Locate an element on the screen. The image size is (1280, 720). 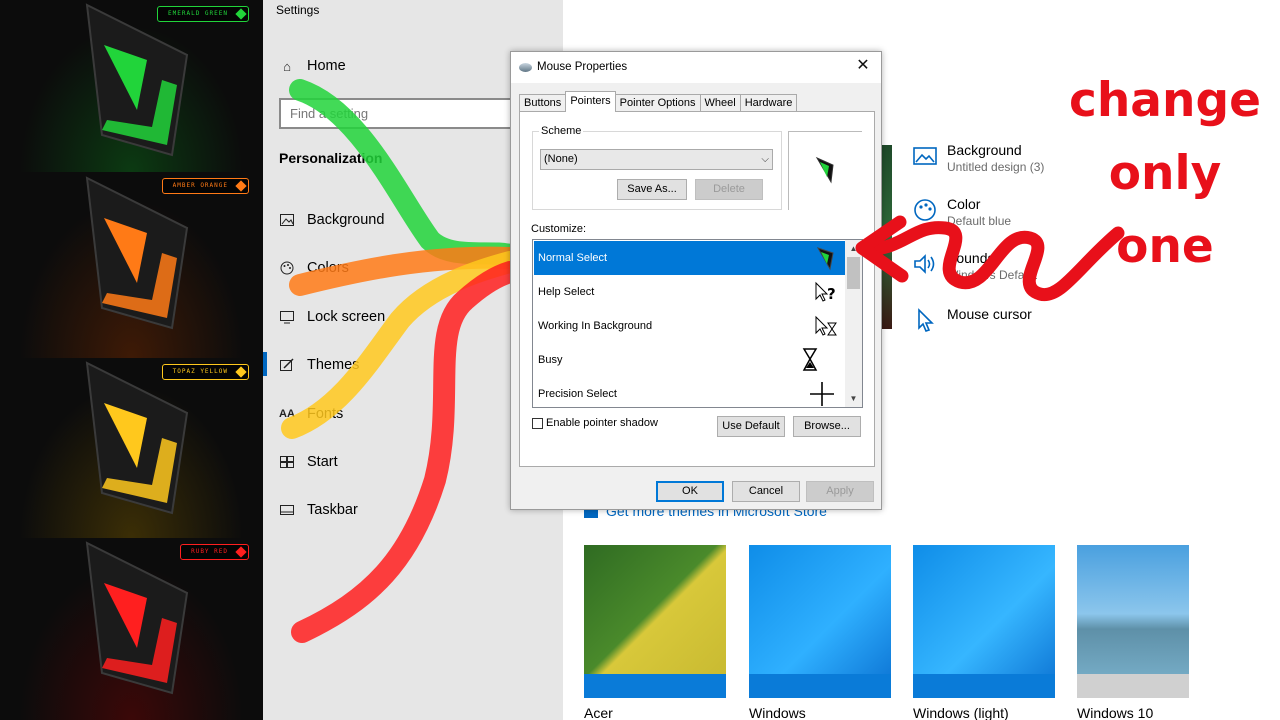
crosshair-icon is located at coordinates (822, 394).